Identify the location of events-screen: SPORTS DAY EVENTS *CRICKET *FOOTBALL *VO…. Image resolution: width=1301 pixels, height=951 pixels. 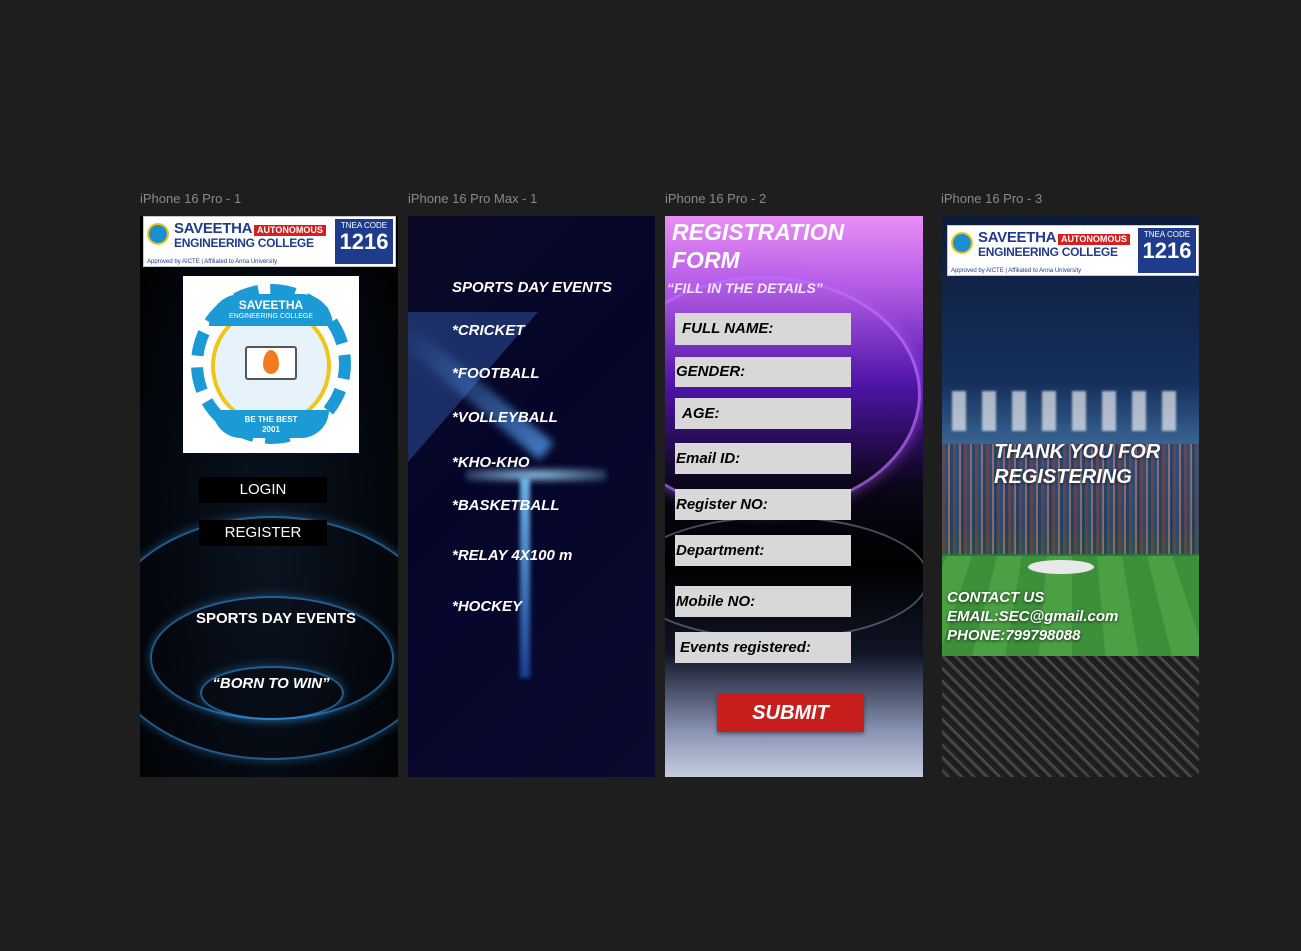
(531, 496).